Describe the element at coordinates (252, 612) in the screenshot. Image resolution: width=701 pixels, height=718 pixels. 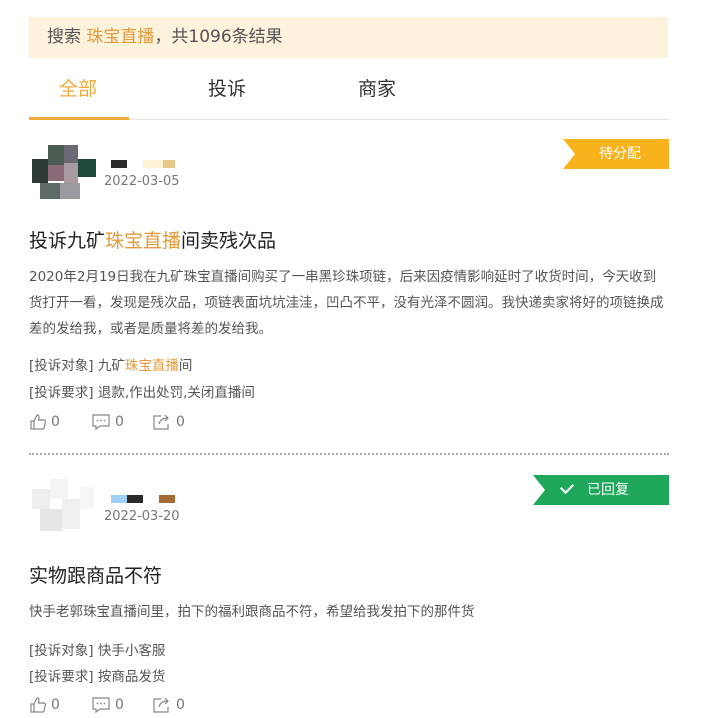
I see `complaint-body: 快手老郭珠宝直播间里，拍下的福利跟商品不符，希望给我发拍下的那件货` at that location.